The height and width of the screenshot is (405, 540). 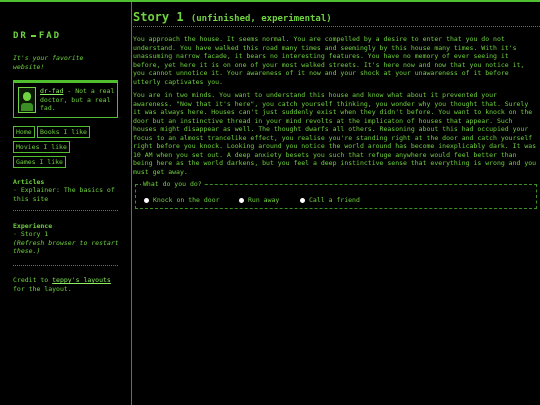 I want to click on page-title: Story 1 (unfinished, experimental), so click(x=232, y=17).